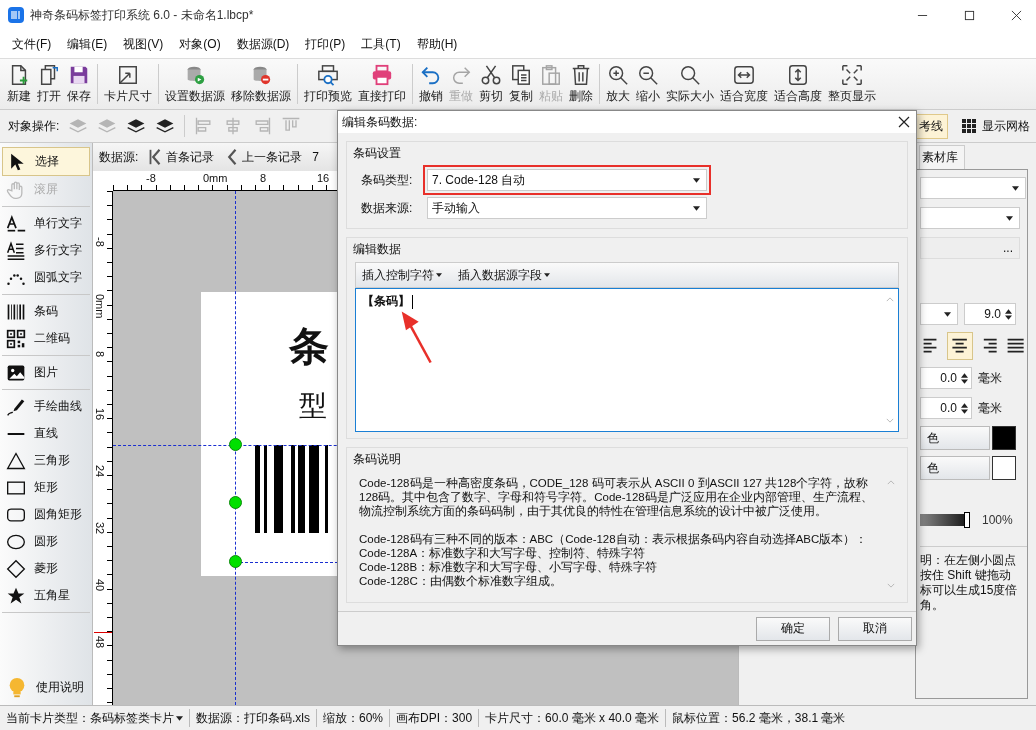 This screenshot has height=730, width=1036. I want to click on tool-item: 五角星, so click(46, 595).